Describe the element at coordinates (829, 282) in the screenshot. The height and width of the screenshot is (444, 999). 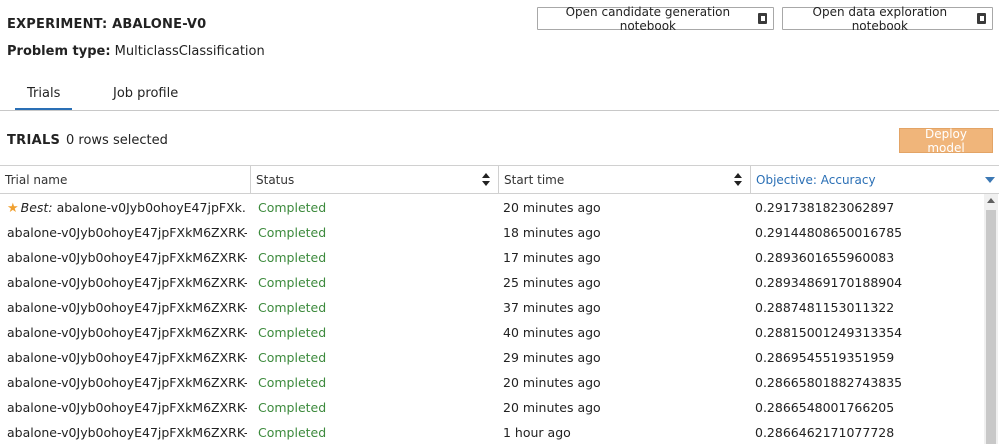
I see `objective-cell: 0.28934869170188904` at that location.